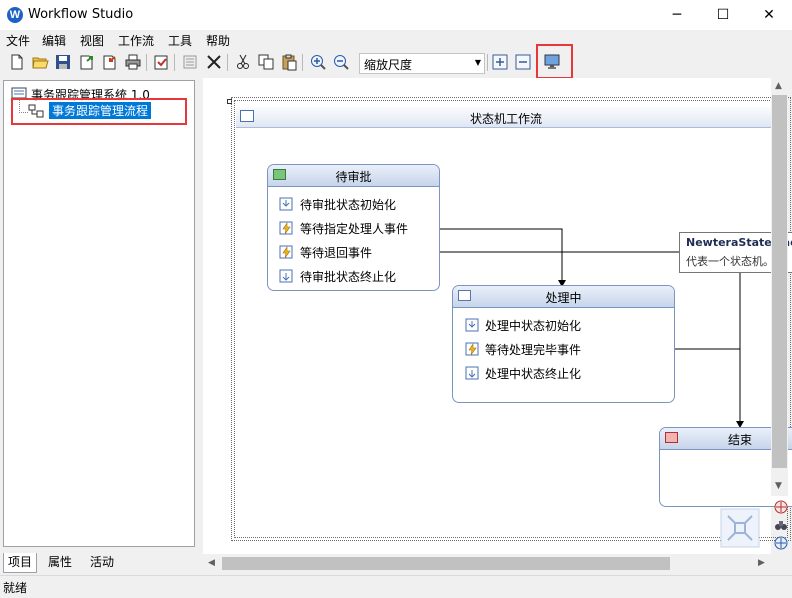 Image resolution: width=792 pixels, height=598 pixels. What do you see at coordinates (341, 62) in the screenshot?
I see `zoom-out-icon` at bounding box center [341, 62].